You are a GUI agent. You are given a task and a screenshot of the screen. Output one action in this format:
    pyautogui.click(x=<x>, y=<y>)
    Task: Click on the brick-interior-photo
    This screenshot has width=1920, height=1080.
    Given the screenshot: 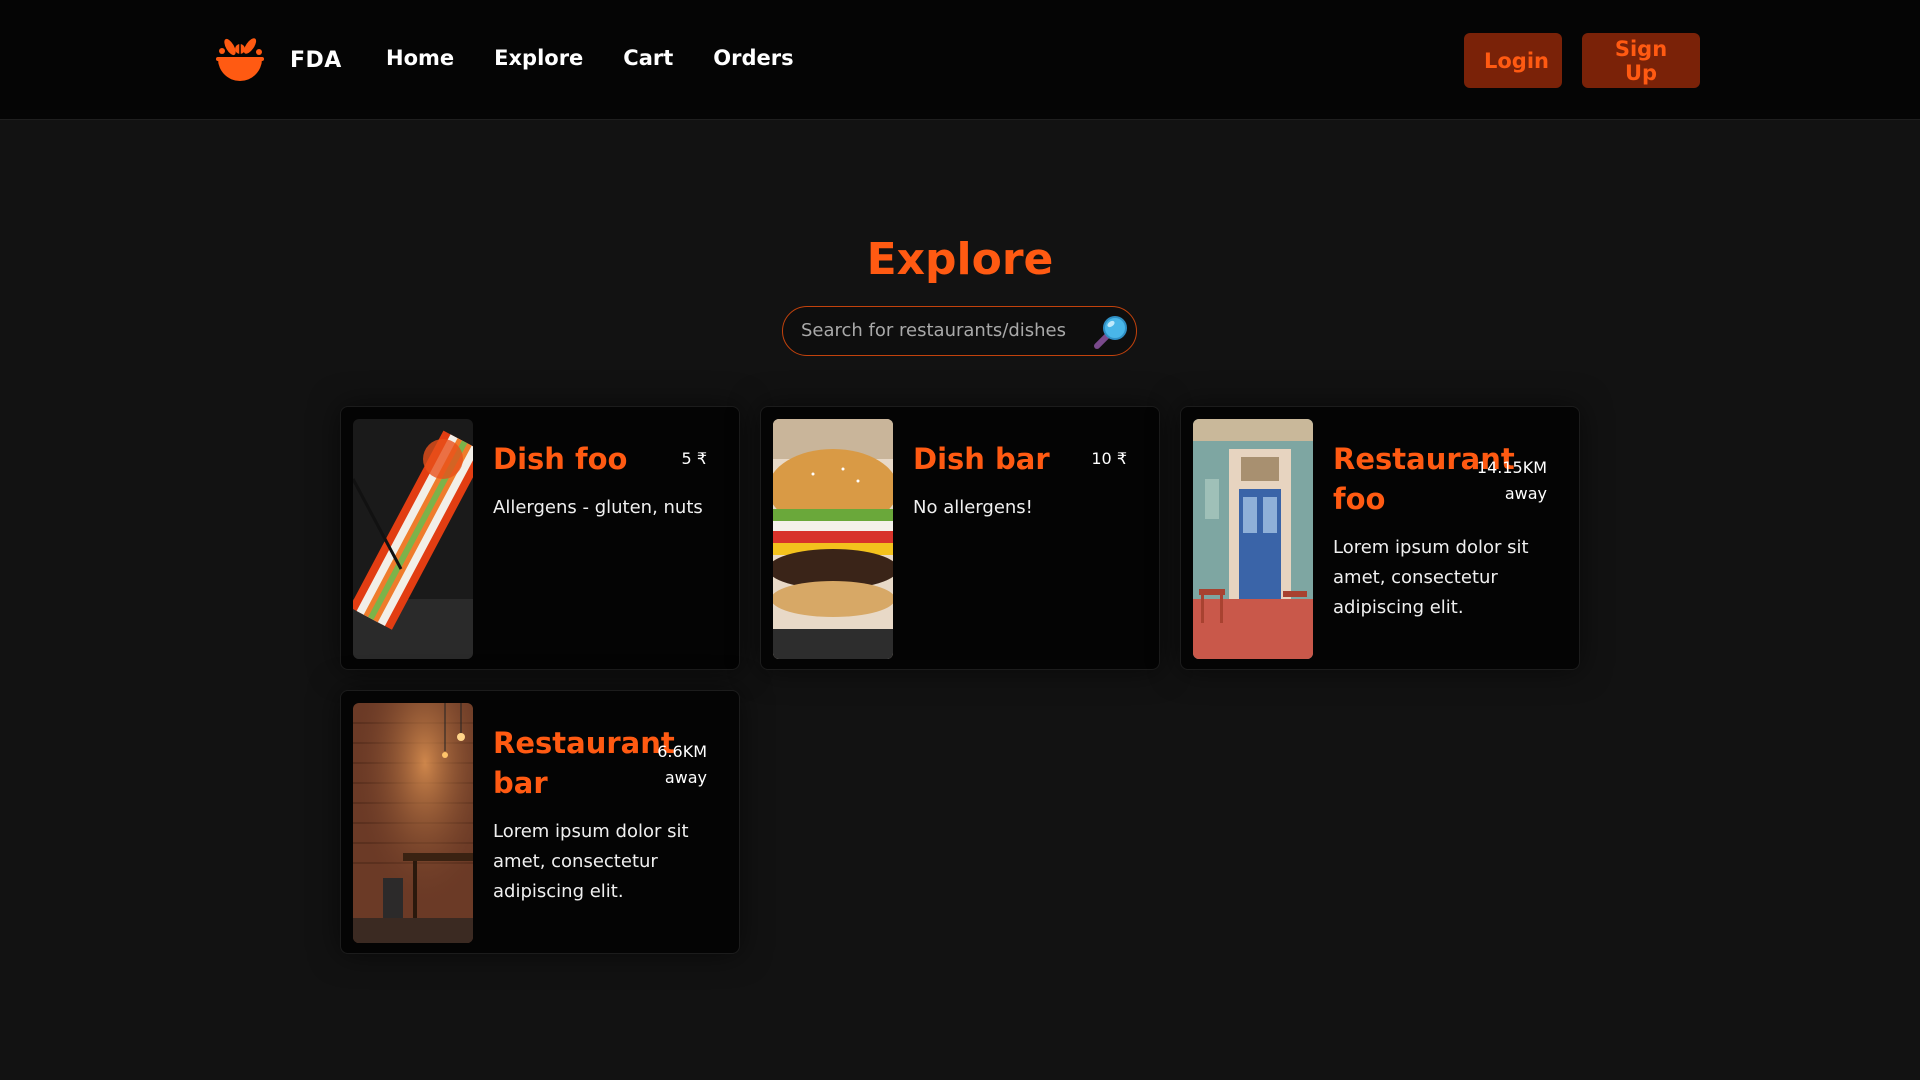 What is the action you would take?
    pyautogui.click(x=413, y=823)
    